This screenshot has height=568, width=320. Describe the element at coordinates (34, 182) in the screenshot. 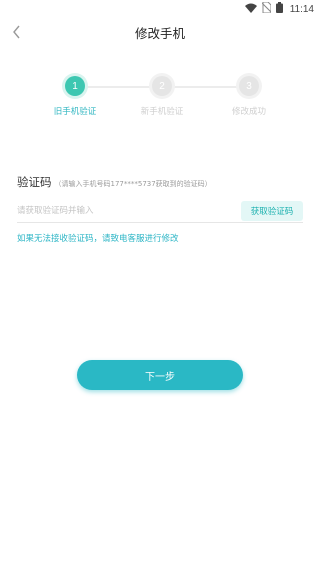

I see `verification-title: 验证码` at that location.